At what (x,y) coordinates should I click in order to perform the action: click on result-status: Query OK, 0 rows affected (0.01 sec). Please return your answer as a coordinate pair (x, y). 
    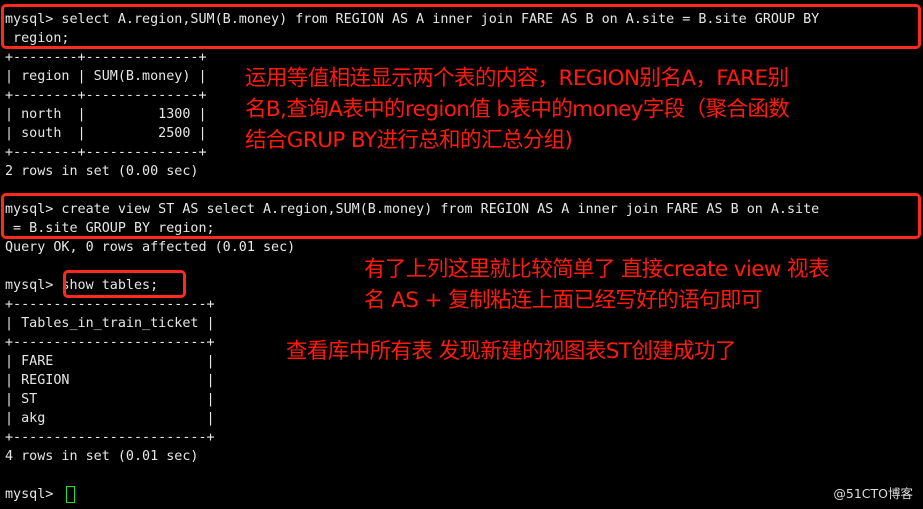
    Looking at the image, I should click on (150, 247).